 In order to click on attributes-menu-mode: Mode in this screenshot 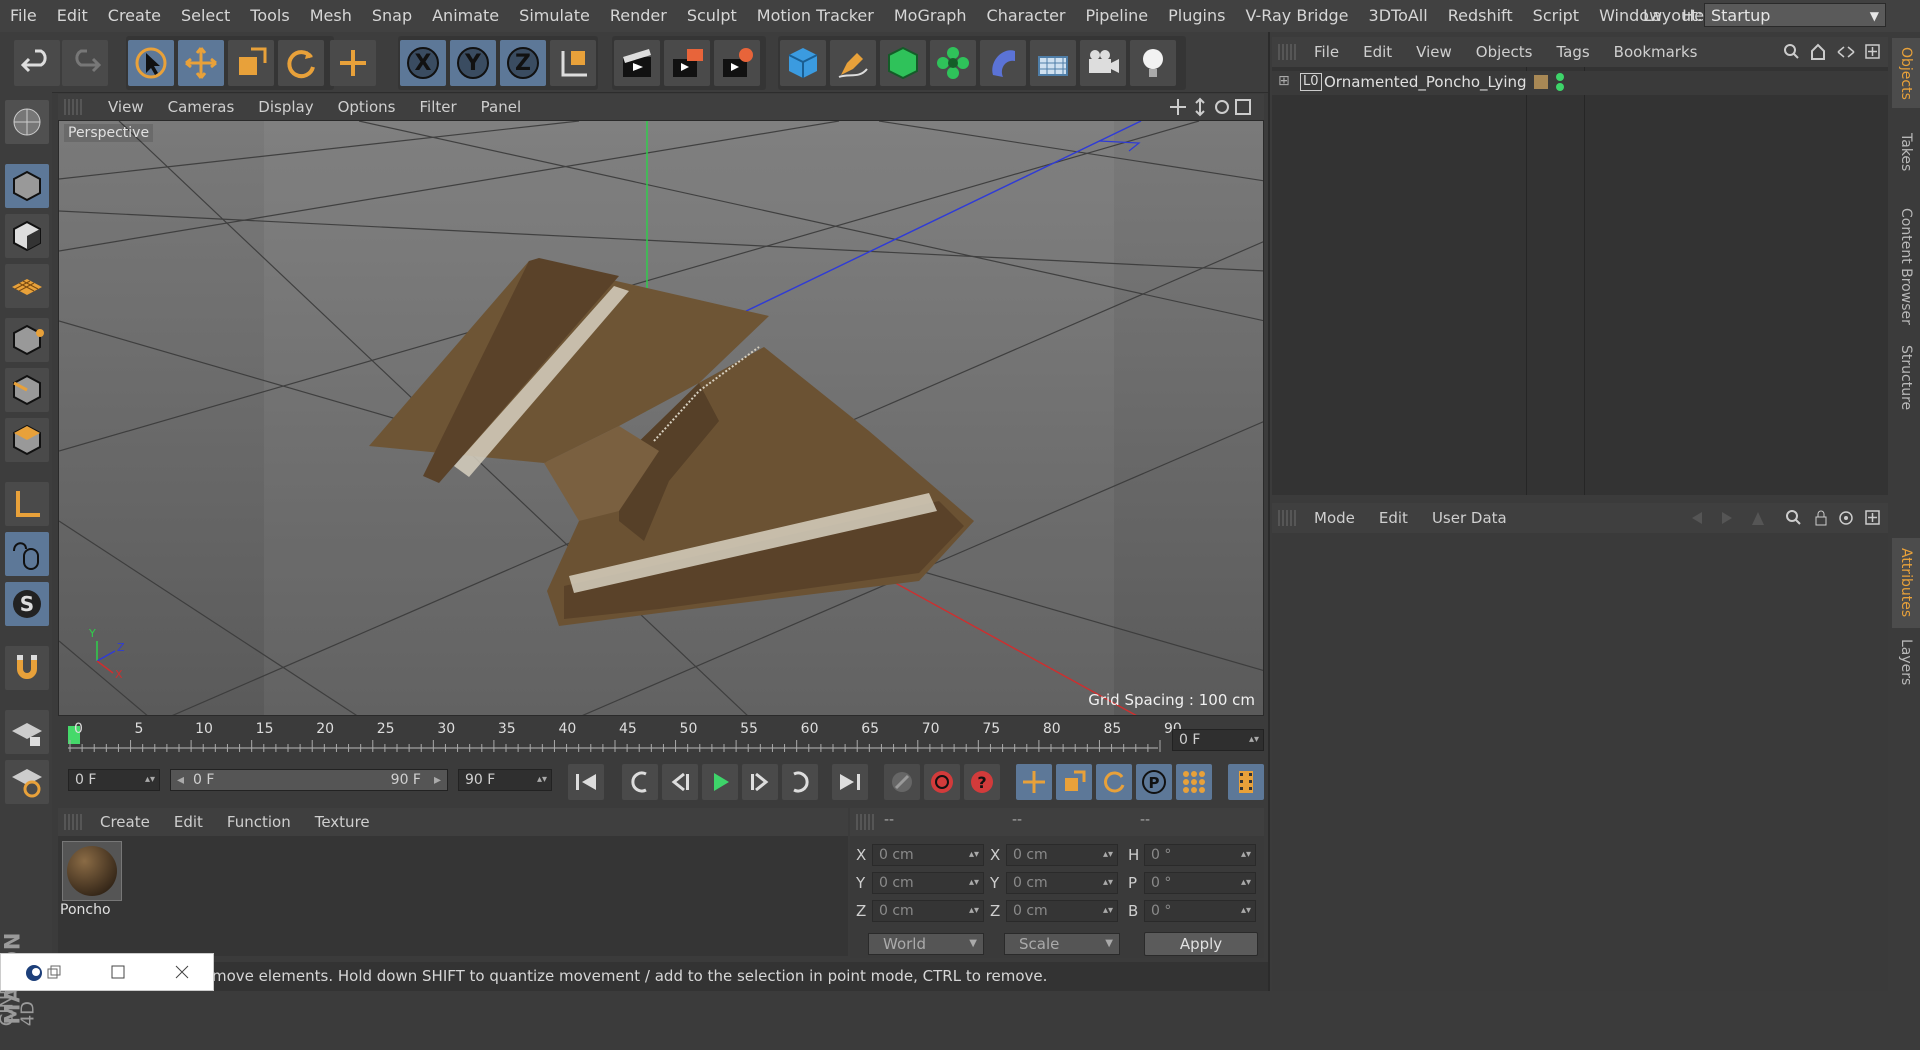, I will do `click(1334, 518)`.